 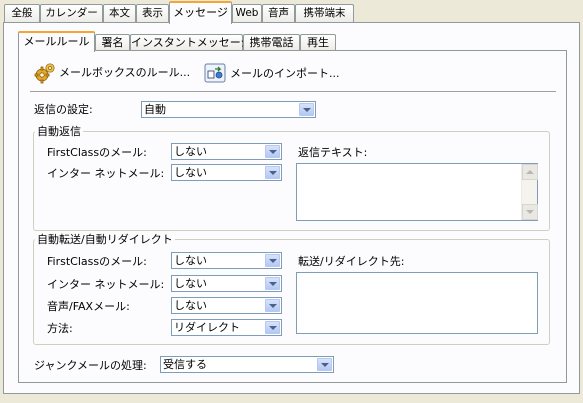 What do you see at coordinates (97, 152) in the screenshot?
I see `auto-reply-firstclass-label: FirstClassのメール:` at bounding box center [97, 152].